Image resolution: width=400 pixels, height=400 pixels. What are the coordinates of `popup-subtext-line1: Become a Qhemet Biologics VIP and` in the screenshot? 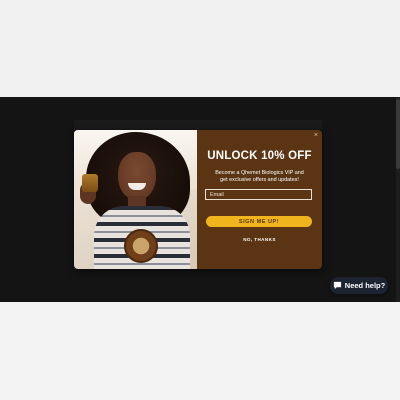 It's located at (259, 173).